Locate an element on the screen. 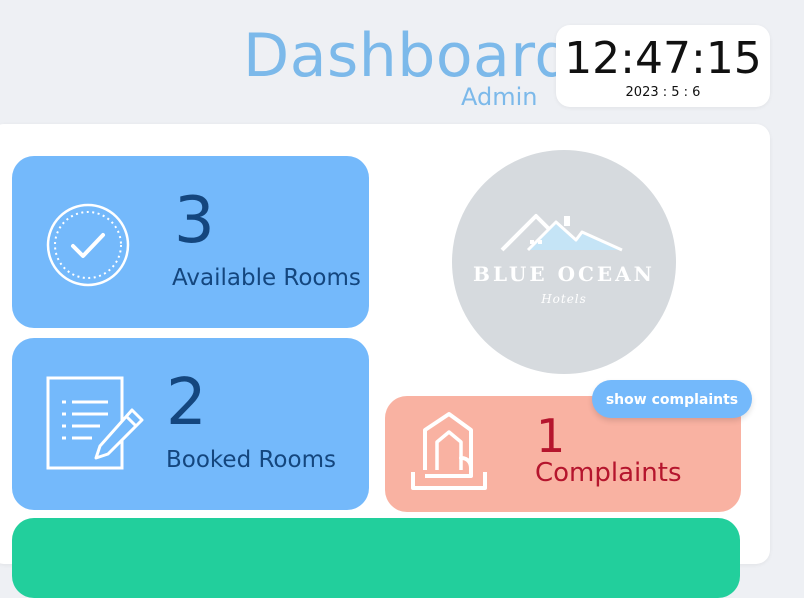 Image resolution: width=804 pixels, height=598 pixels. show-complaints-button: show complaints is located at coordinates (672, 399).